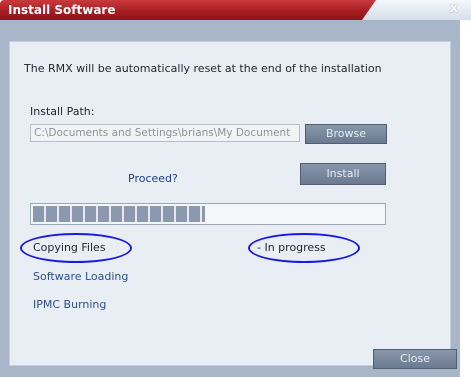 The width and height of the screenshot is (471, 377). Describe the element at coordinates (454, 9) in the screenshot. I see `close-icon: x` at that location.